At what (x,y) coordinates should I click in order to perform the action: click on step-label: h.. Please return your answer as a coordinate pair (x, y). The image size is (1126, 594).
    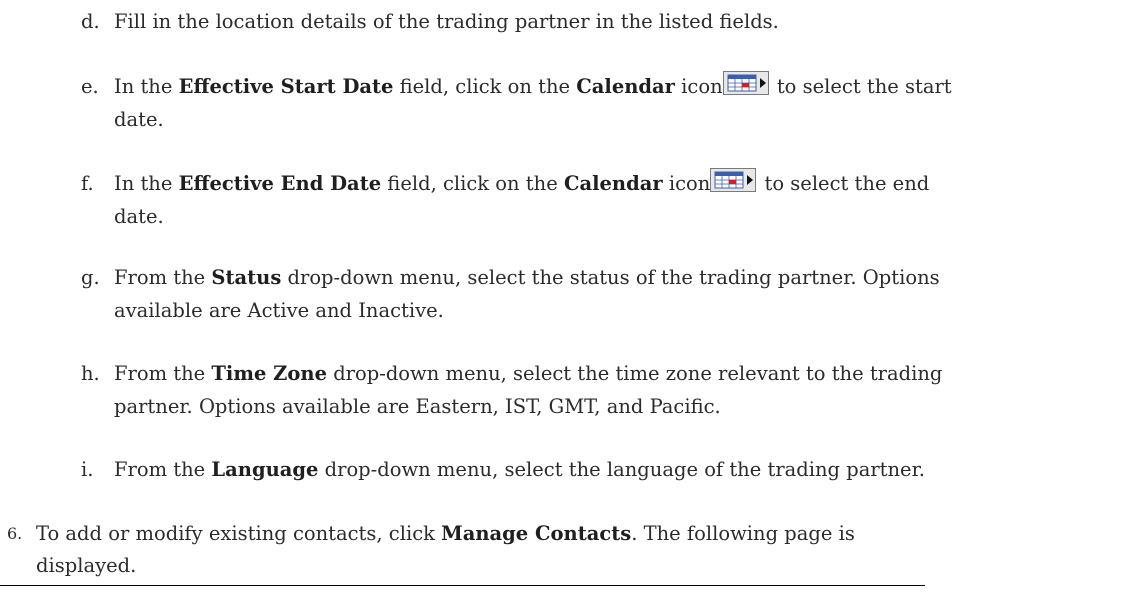
    Looking at the image, I should click on (90, 373).